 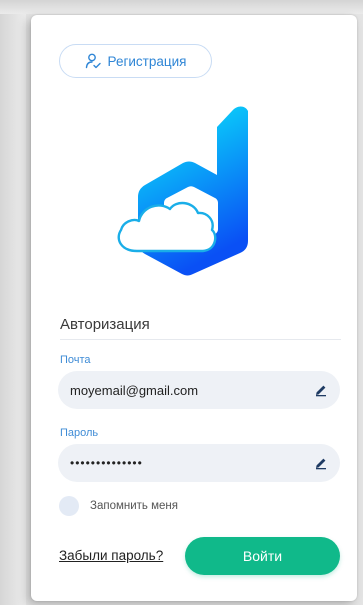 What do you see at coordinates (262, 556) in the screenshot?
I see `login-button: Войти` at bounding box center [262, 556].